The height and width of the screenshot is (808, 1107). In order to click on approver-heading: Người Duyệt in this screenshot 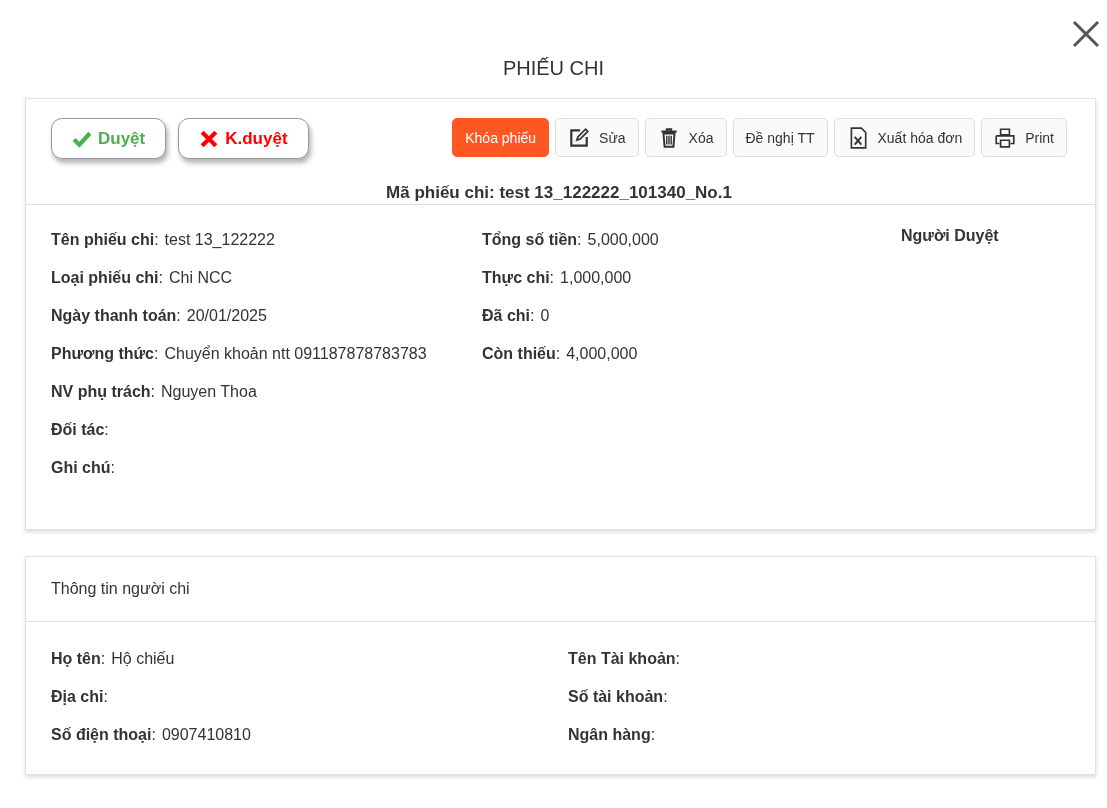, I will do `click(950, 236)`.